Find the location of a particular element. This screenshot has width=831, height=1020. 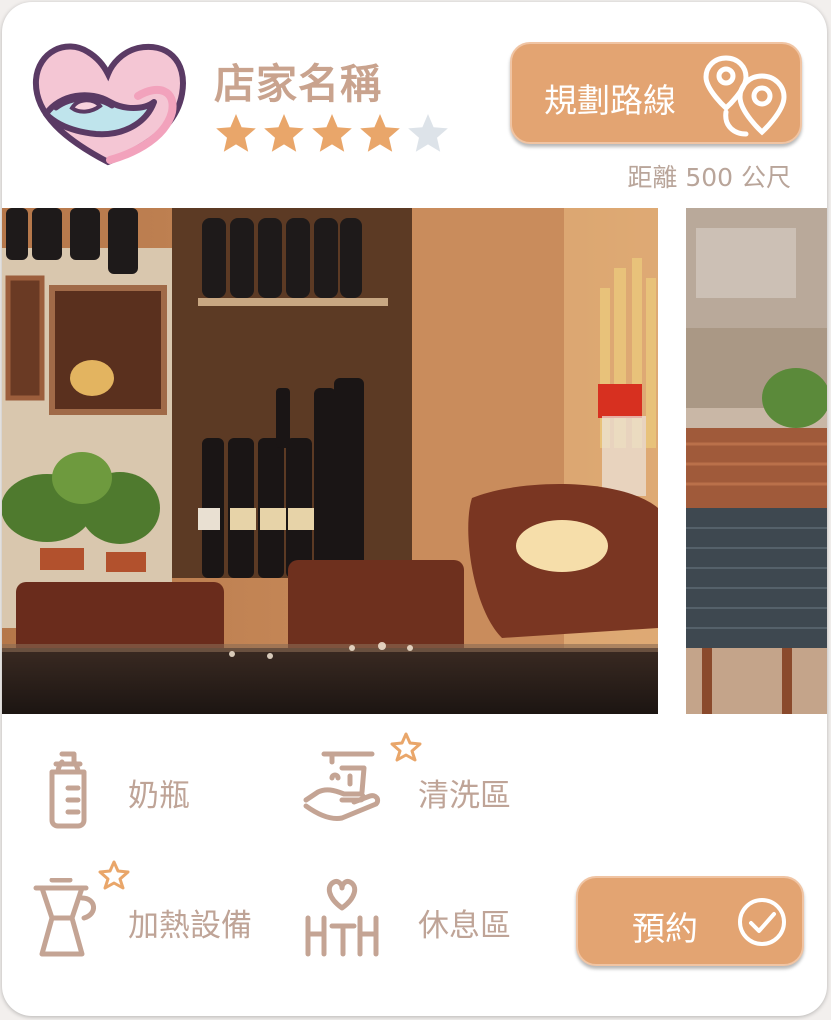

next-shop-photo is located at coordinates (756, 461).